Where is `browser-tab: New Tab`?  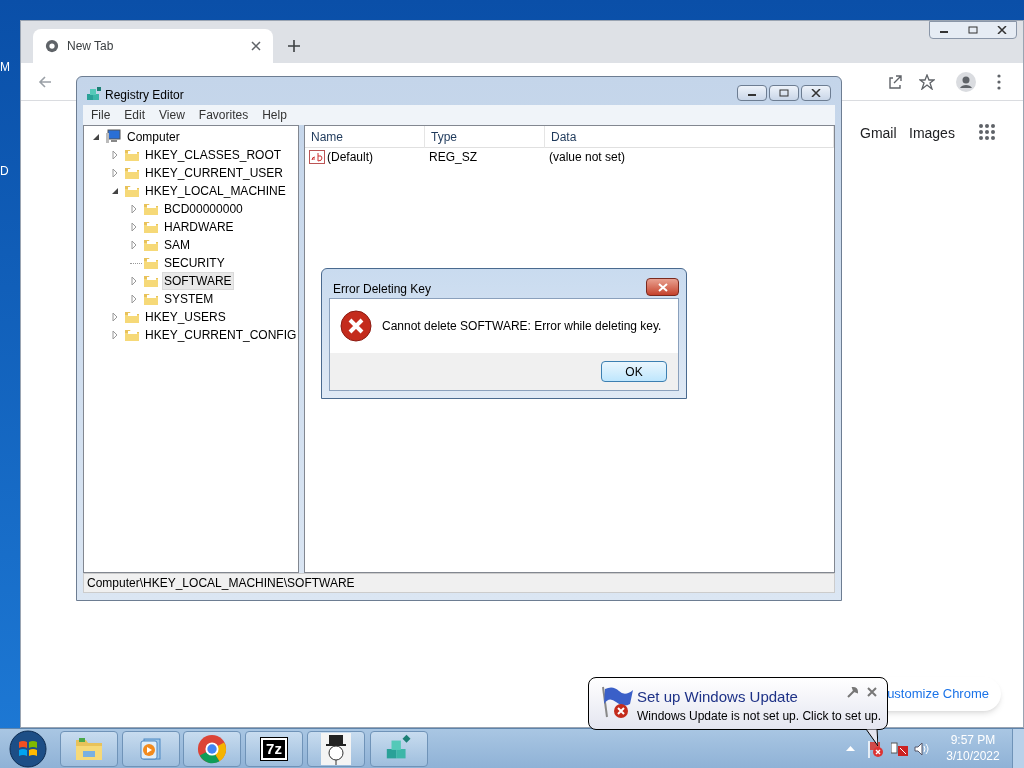 browser-tab: New Tab is located at coordinates (153, 46).